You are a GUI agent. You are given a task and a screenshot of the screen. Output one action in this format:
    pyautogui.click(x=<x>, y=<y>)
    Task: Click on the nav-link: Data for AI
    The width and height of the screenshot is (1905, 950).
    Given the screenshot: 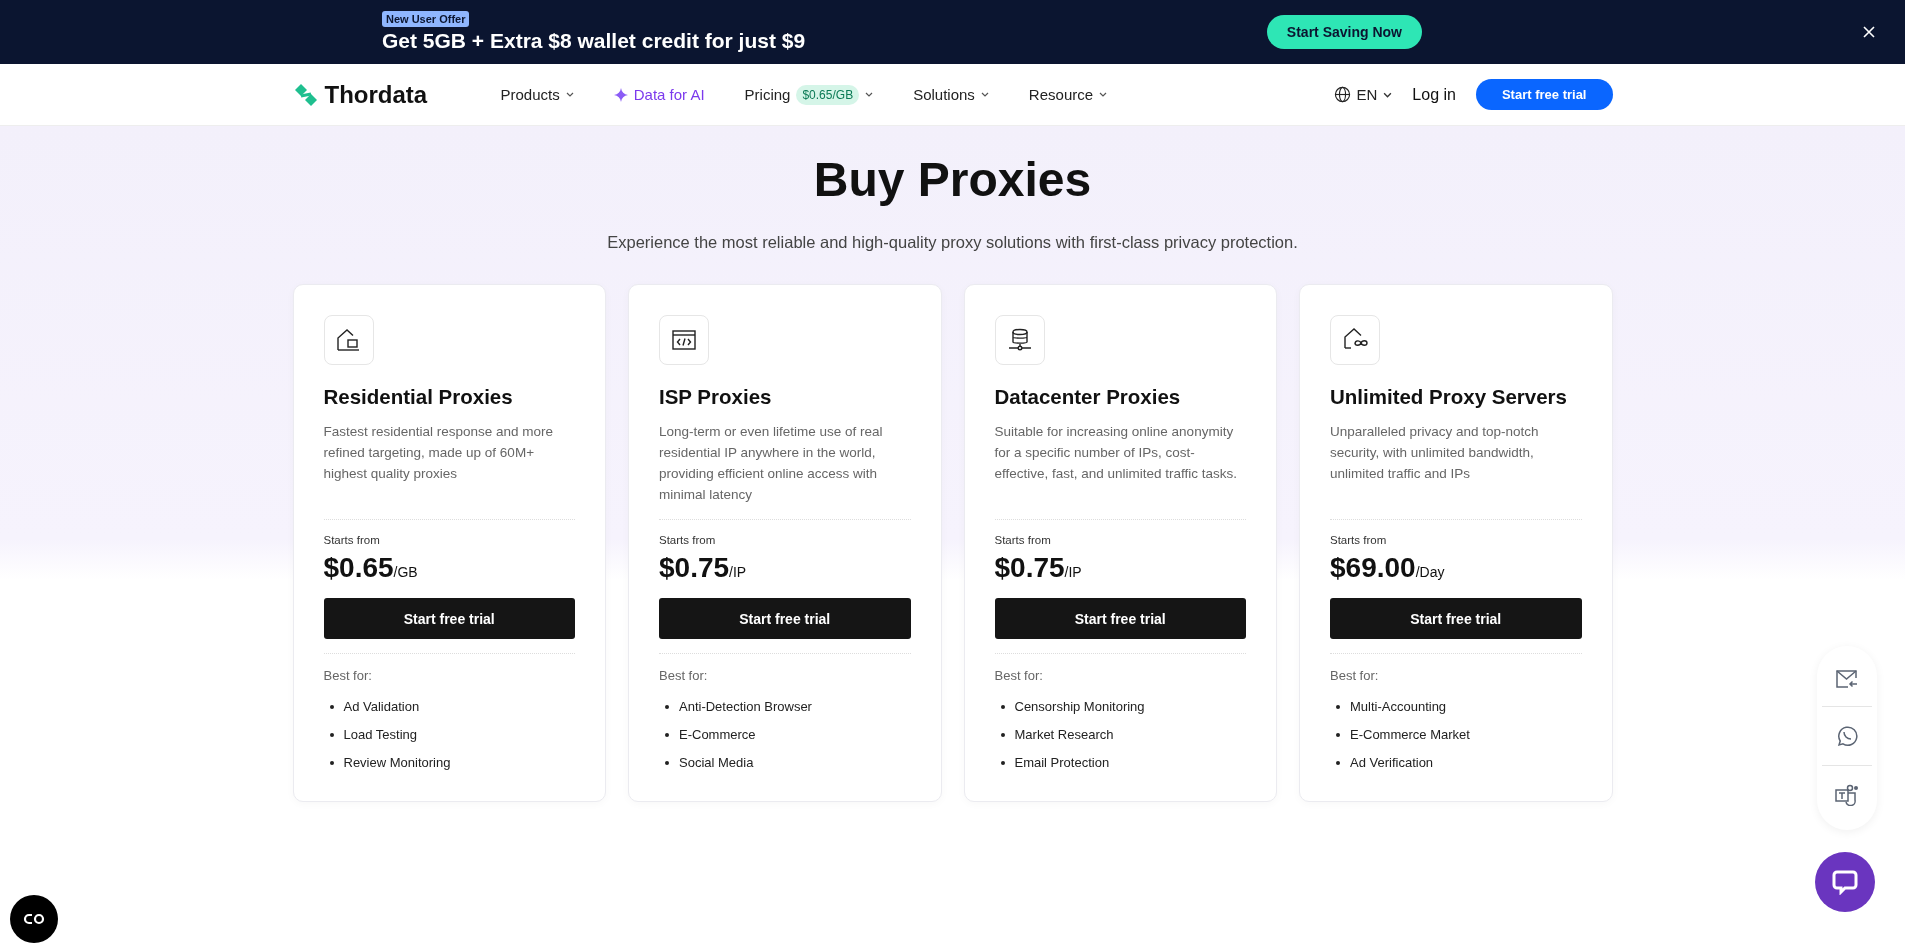 What is the action you would take?
    pyautogui.click(x=659, y=94)
    